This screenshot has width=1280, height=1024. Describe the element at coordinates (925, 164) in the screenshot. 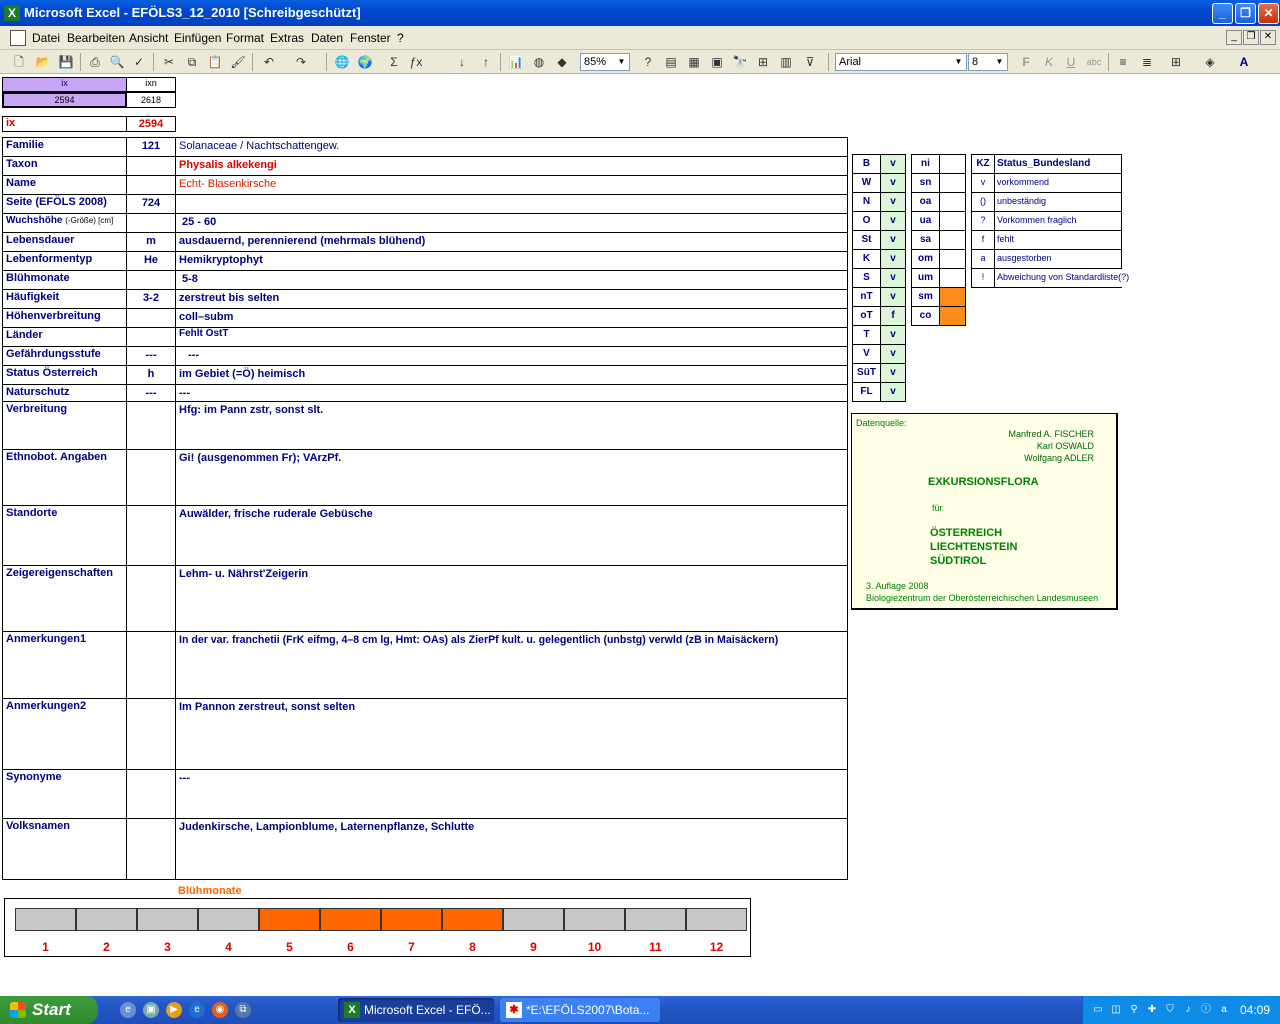

I see `altitude-code: ni` at that location.